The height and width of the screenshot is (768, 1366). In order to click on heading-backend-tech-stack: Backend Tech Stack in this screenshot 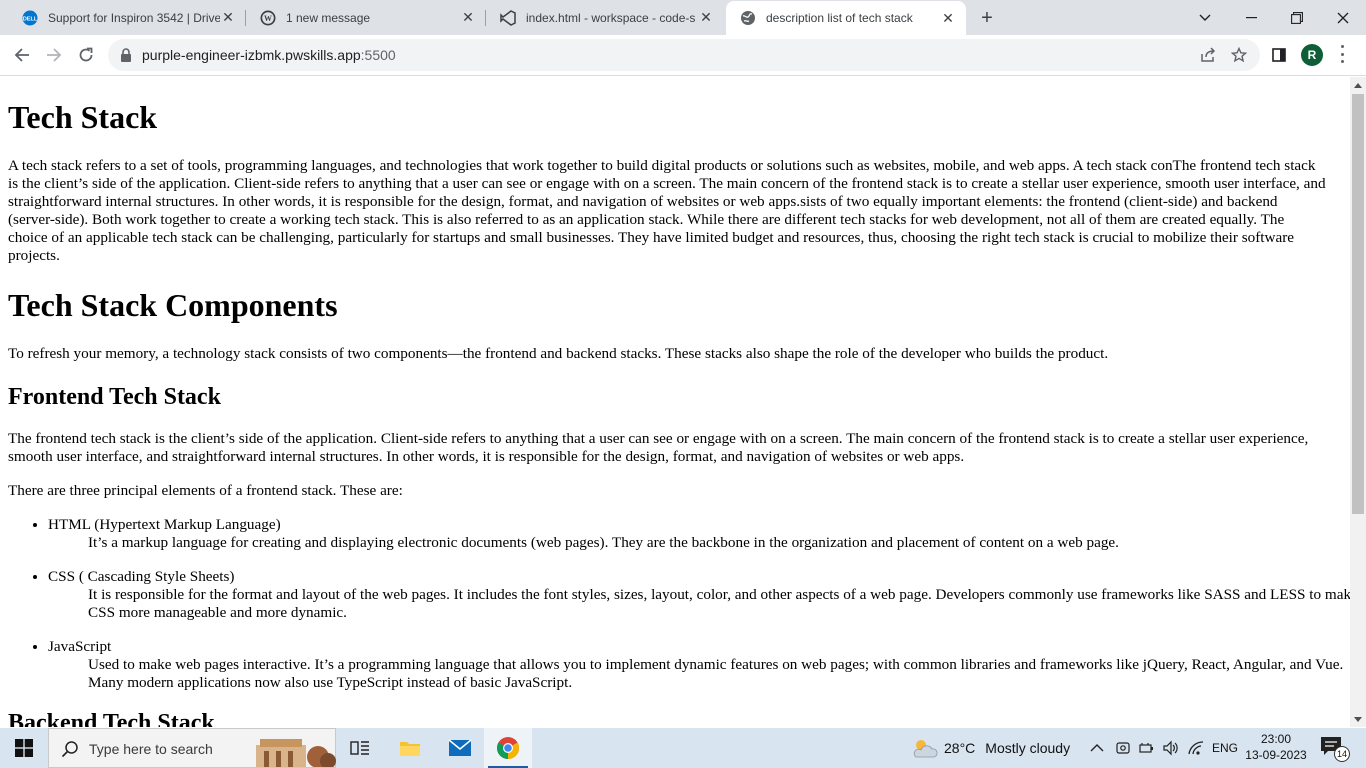, I will do `click(111, 718)`.